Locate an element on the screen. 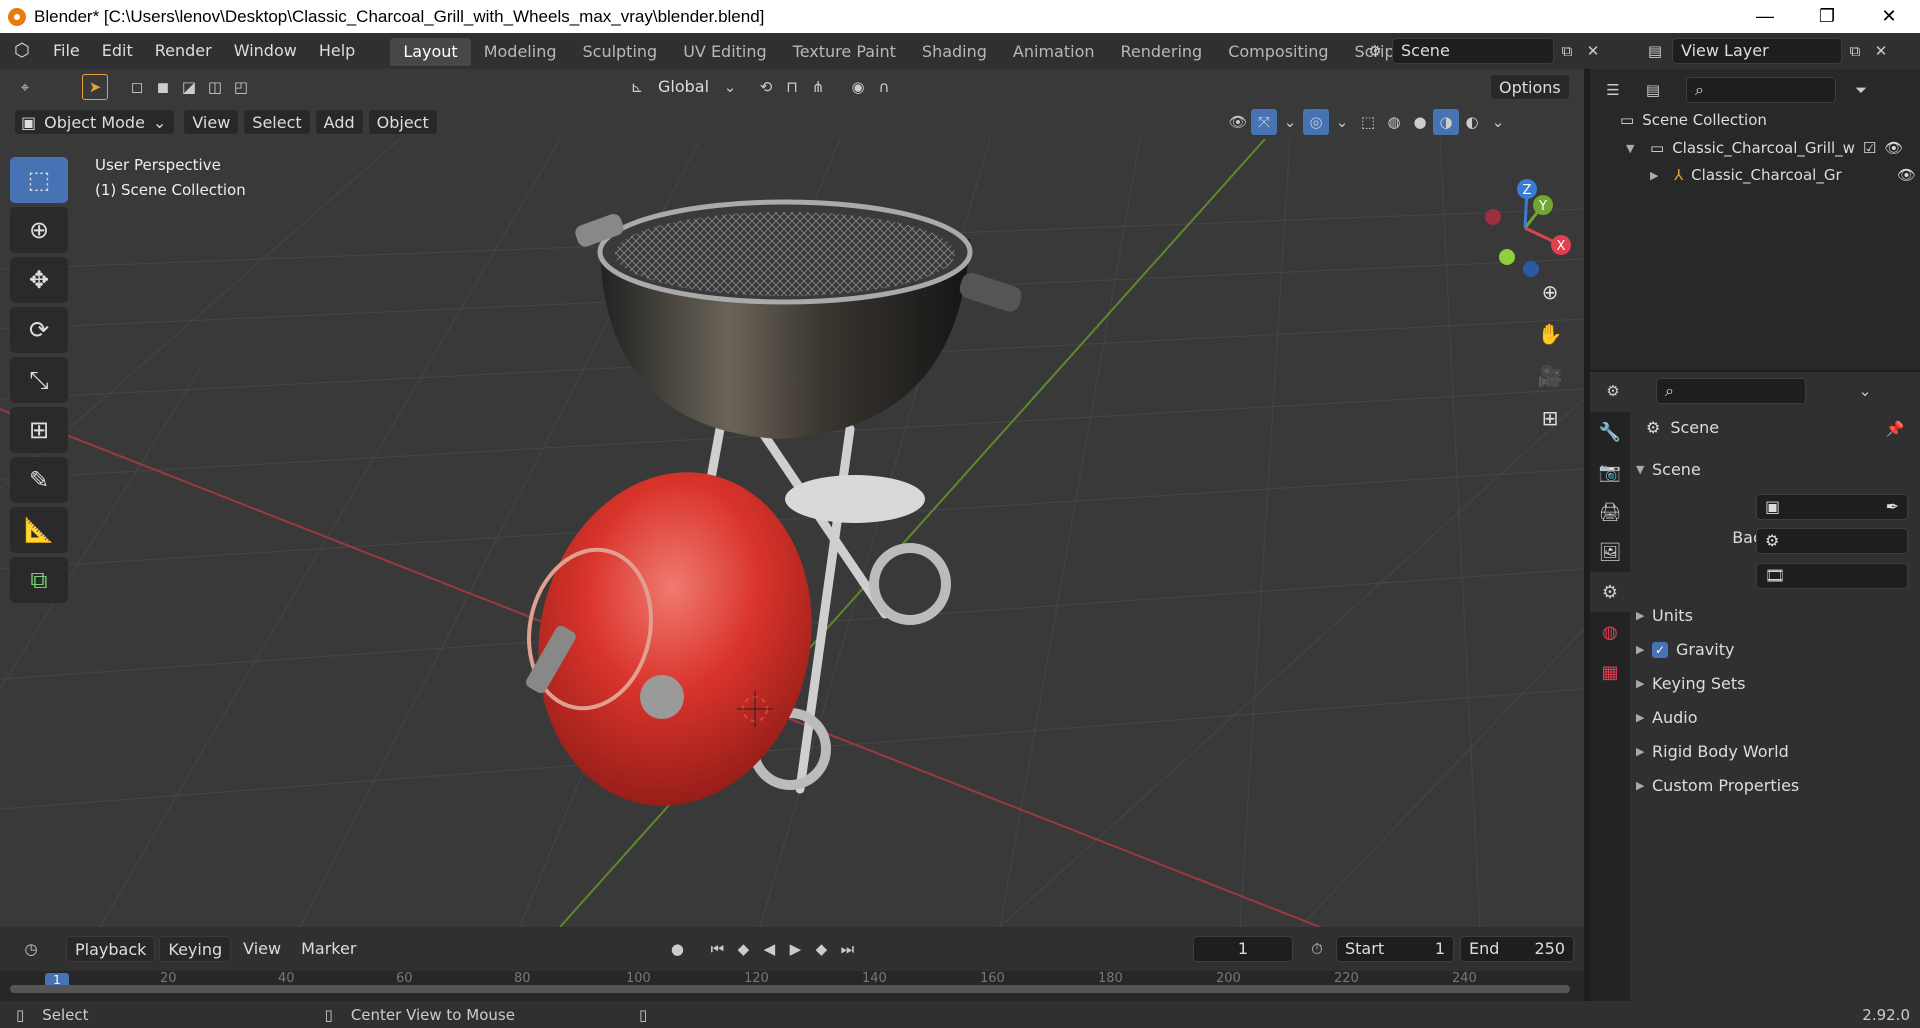 The image size is (1920, 1028). filter-icon: ⏷ is located at coordinates (1861, 90).